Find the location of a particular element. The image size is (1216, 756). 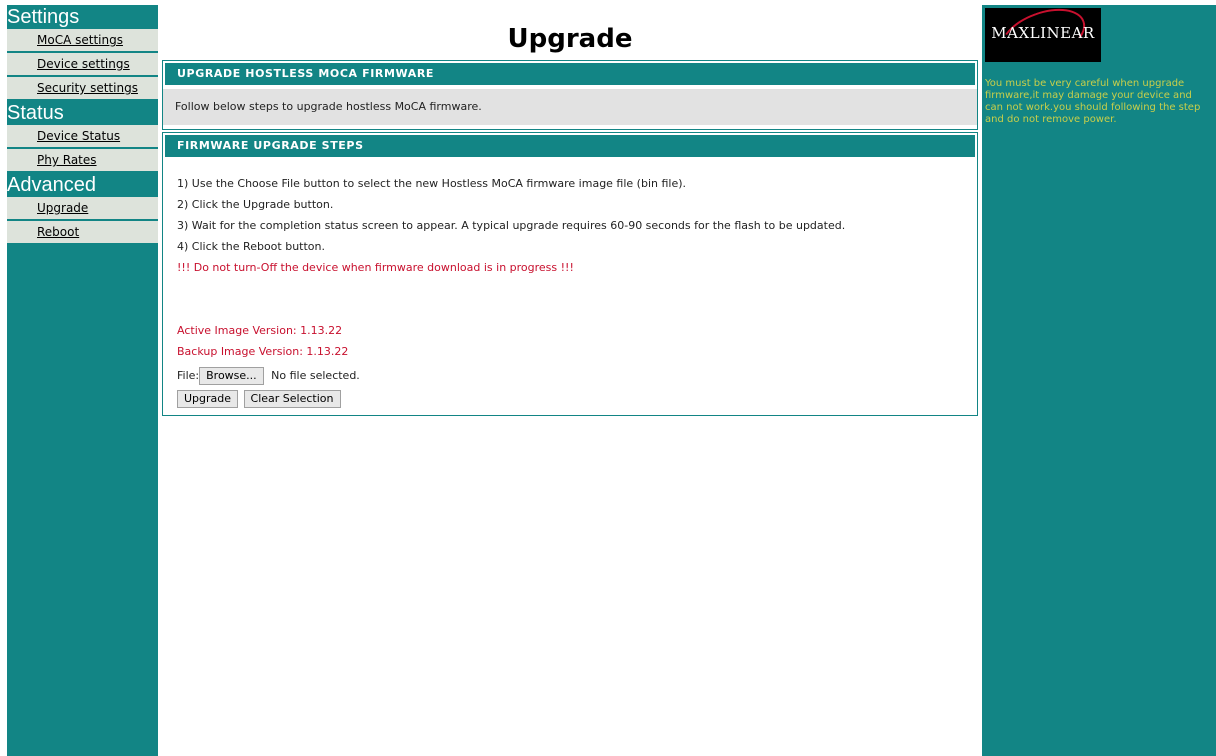

sidebar-section-settings: Settings is located at coordinates (43, 17).